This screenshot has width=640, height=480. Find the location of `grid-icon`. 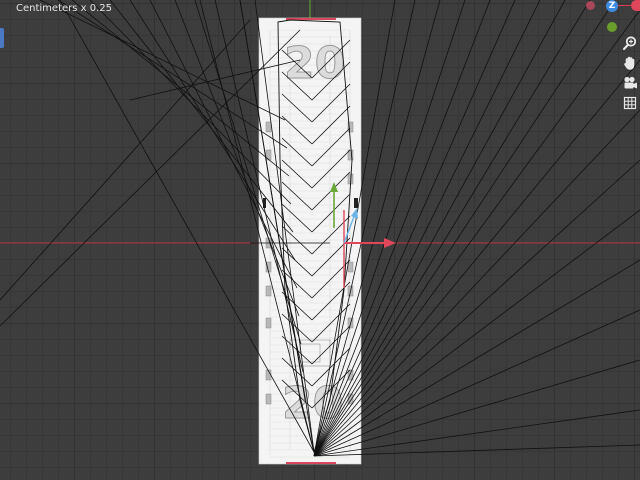

grid-icon is located at coordinates (630, 103).